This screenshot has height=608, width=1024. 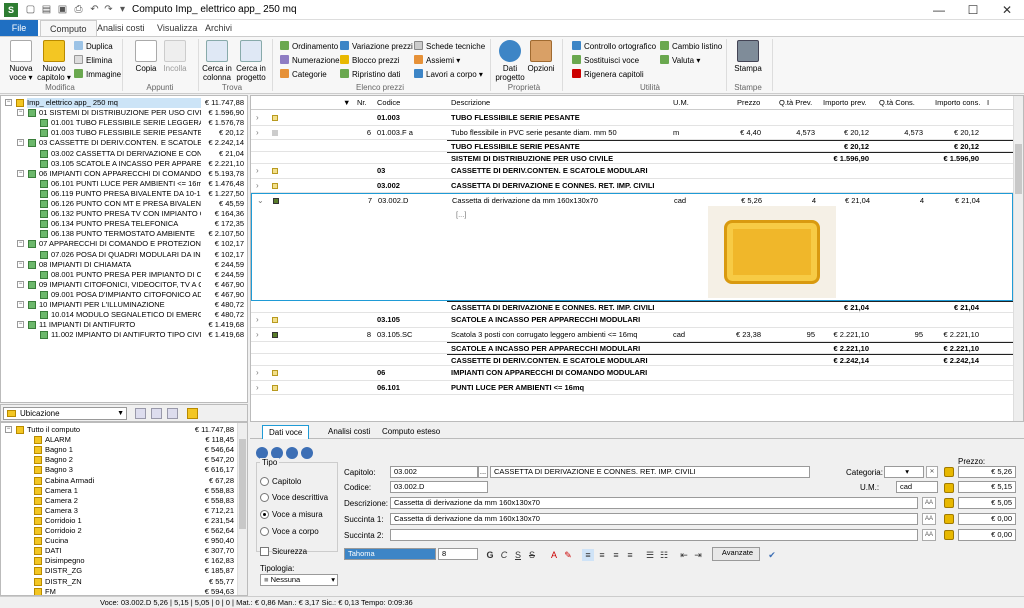 I want to click on clear-icon: ✕, so click(x=932, y=472).